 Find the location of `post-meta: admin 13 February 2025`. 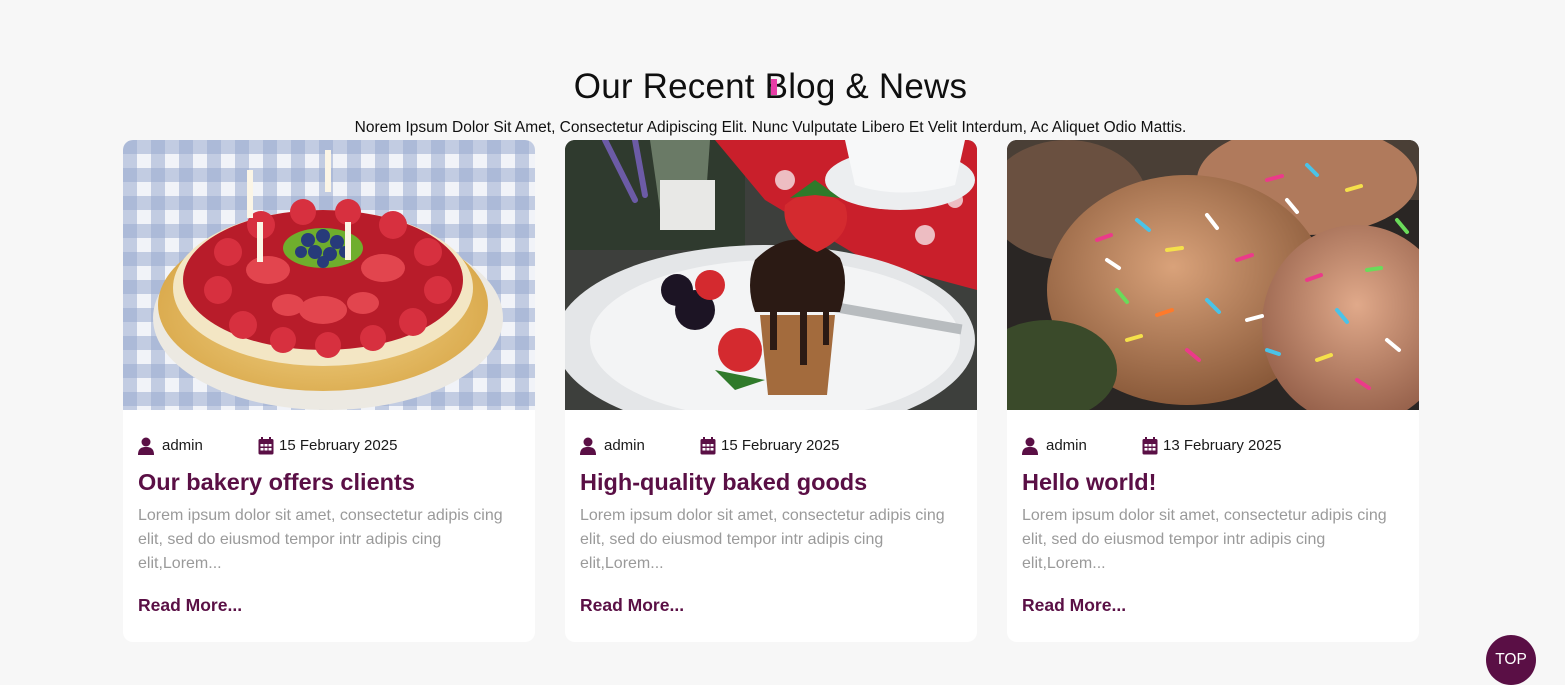

post-meta: admin 13 February 2025 is located at coordinates (1212, 446).